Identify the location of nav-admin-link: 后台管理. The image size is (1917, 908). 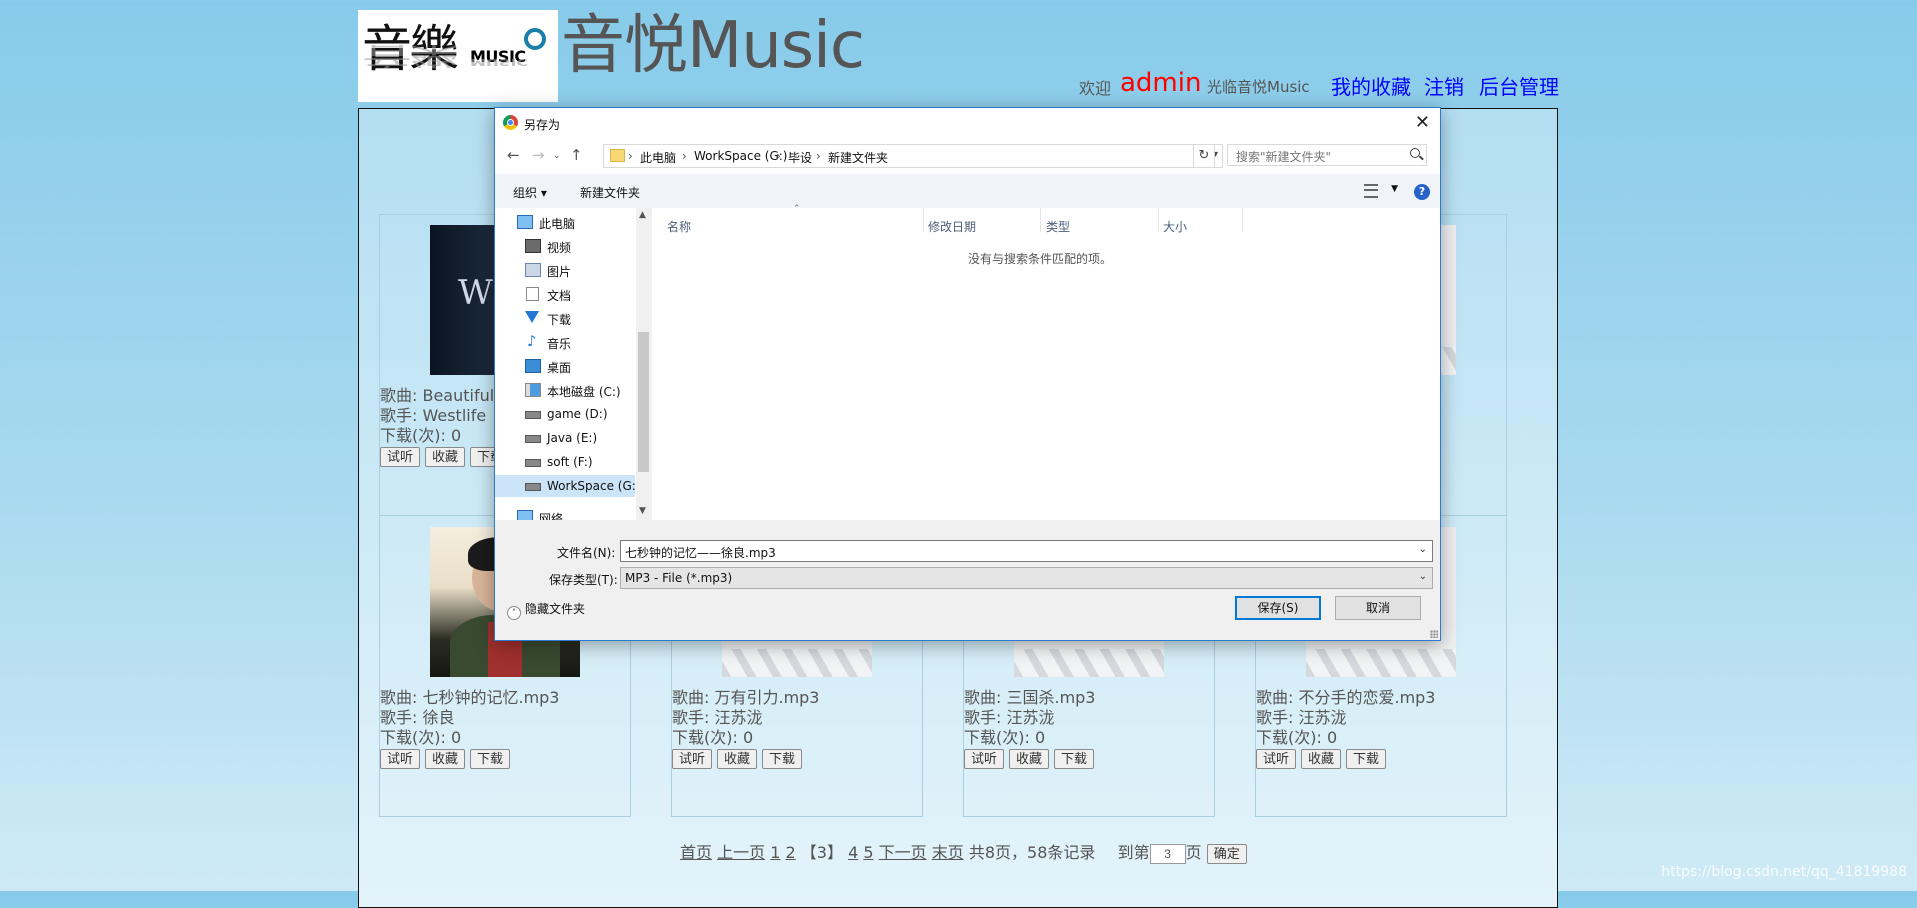
(1519, 85).